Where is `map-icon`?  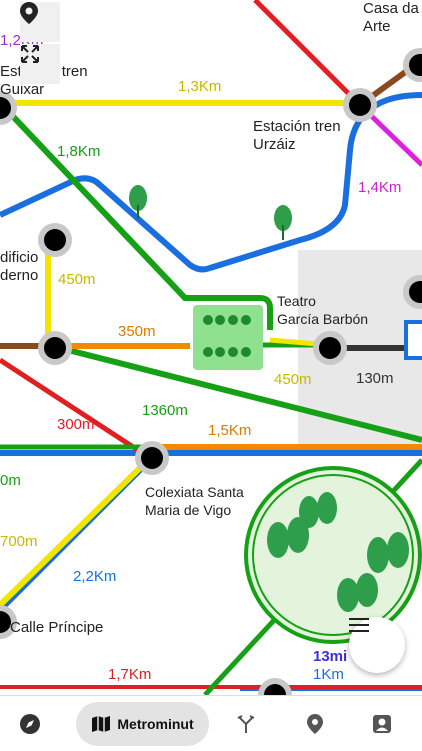
map-icon is located at coordinates (101, 724).